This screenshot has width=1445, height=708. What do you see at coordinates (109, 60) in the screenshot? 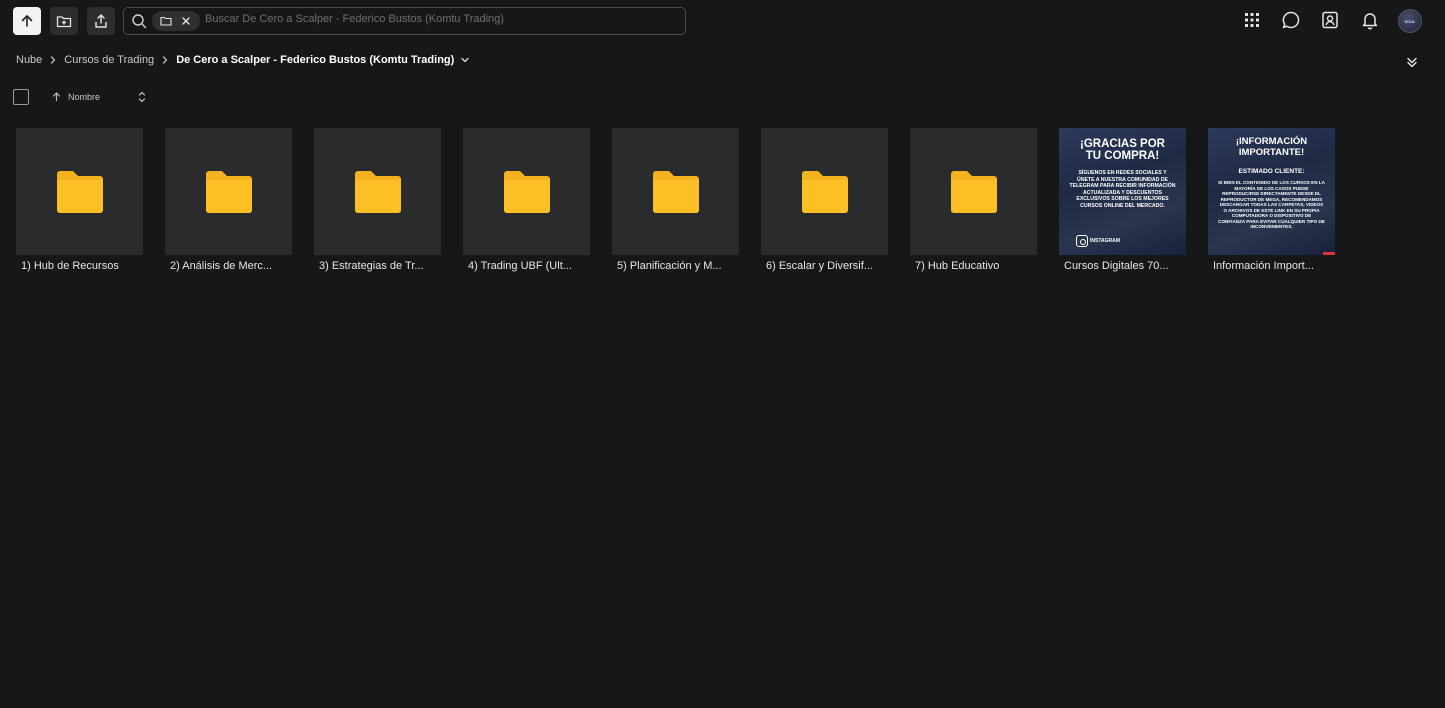
I see `breadcrumb-item-cursos: Cursos de Trading` at bounding box center [109, 60].